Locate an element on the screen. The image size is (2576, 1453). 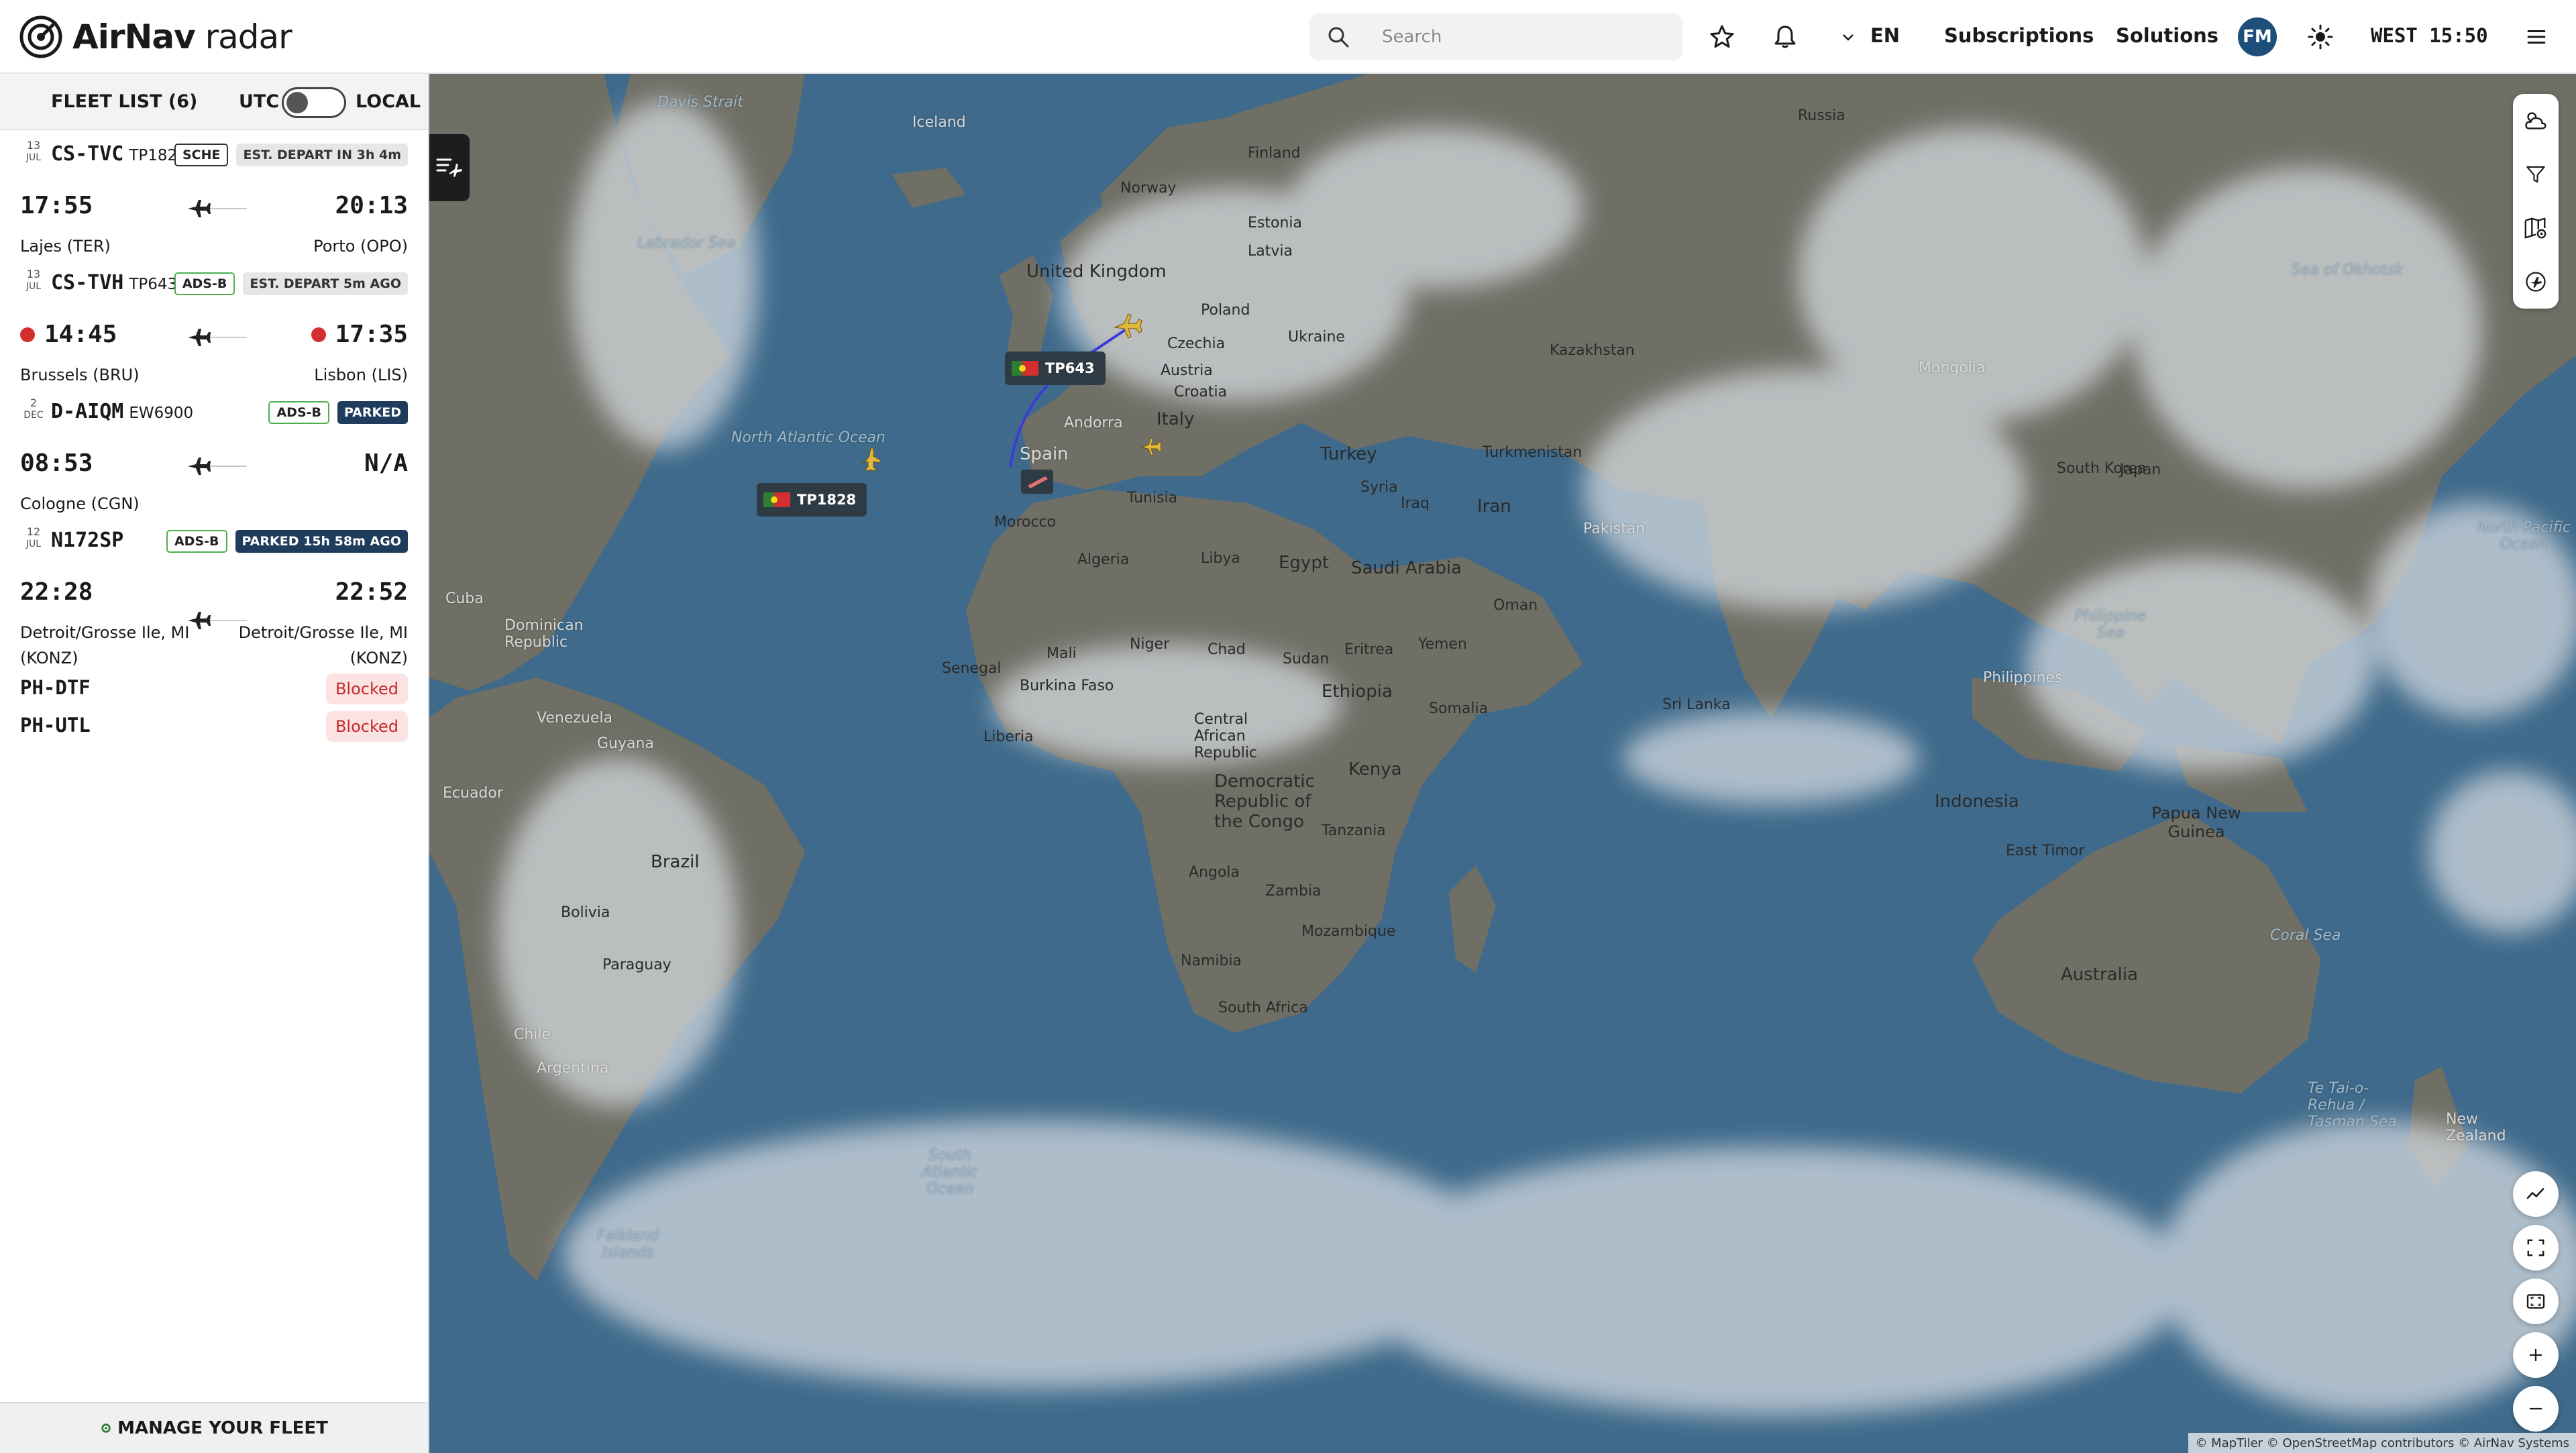
map-label: Iraq is located at coordinates (1415, 503).